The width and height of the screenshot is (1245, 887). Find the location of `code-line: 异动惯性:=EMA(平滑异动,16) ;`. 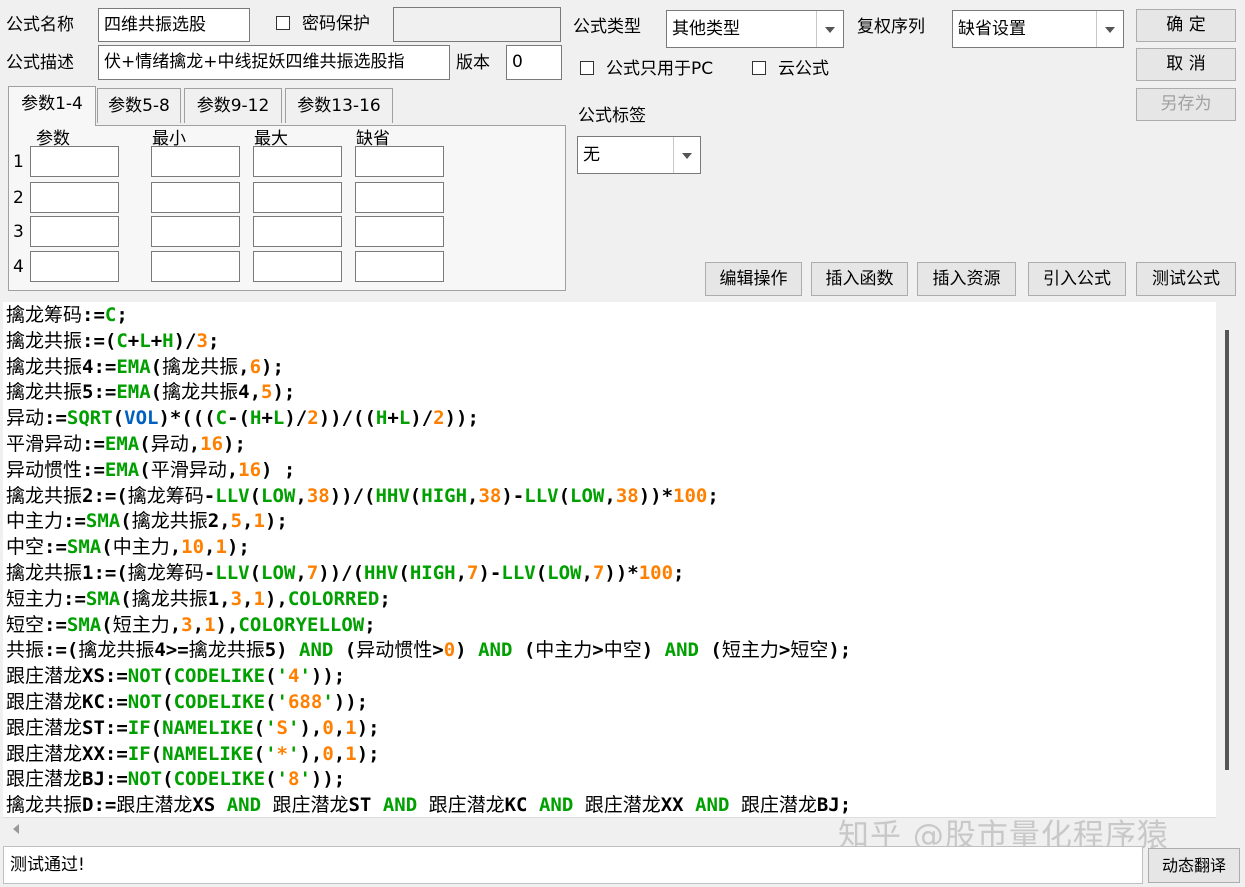

code-line: 异动惯性:=EMA(平滑异动,16) ; is located at coordinates (151, 469).